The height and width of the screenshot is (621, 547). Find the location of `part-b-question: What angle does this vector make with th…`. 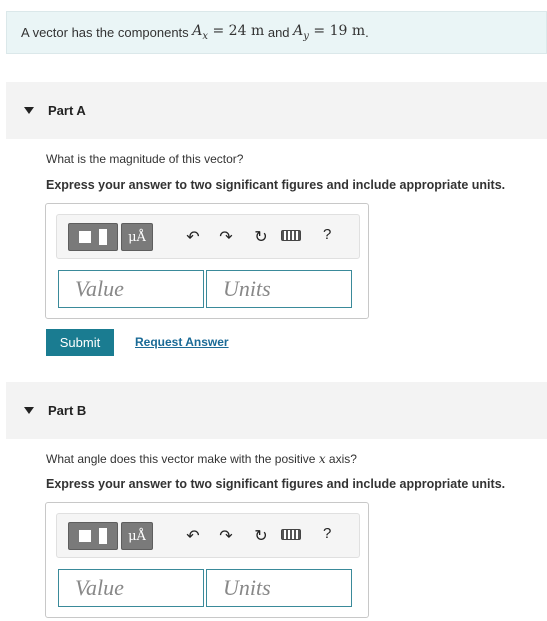

part-b-question: What angle does this vector make with th… is located at coordinates (201, 459).